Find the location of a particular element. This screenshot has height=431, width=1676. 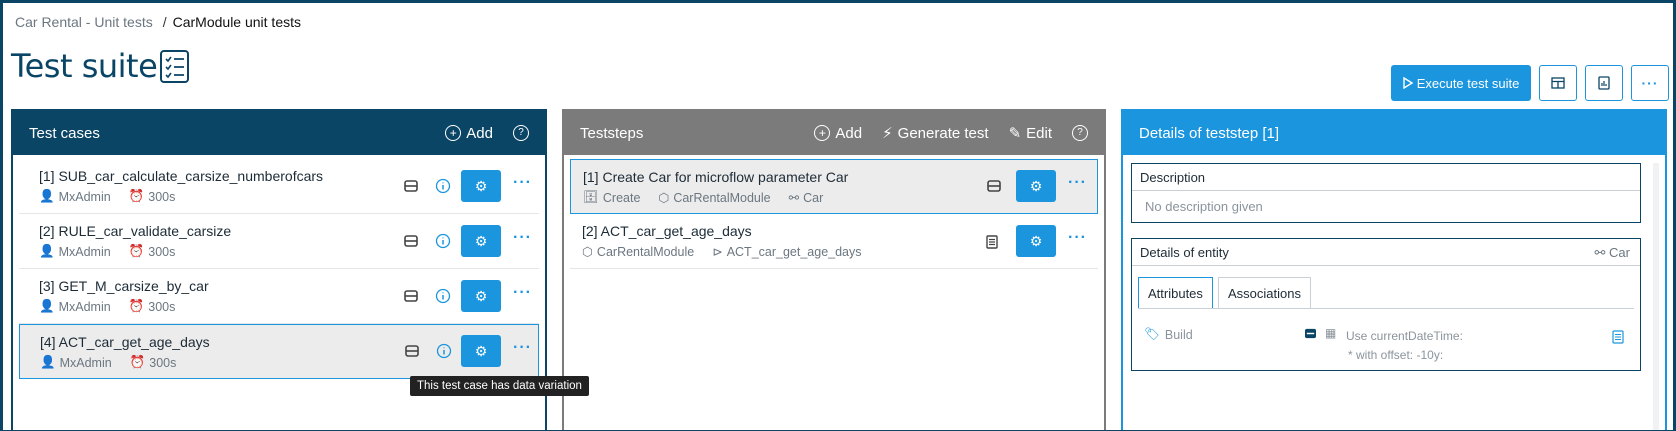

play-icon is located at coordinates (1407, 83).